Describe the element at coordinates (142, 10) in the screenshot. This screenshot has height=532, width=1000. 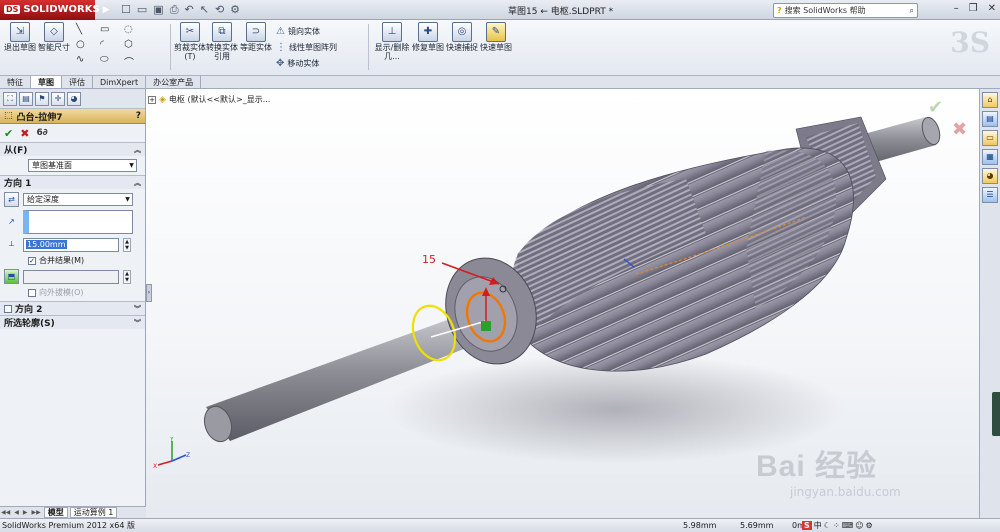
I see `open-file-icon: ▭` at that location.